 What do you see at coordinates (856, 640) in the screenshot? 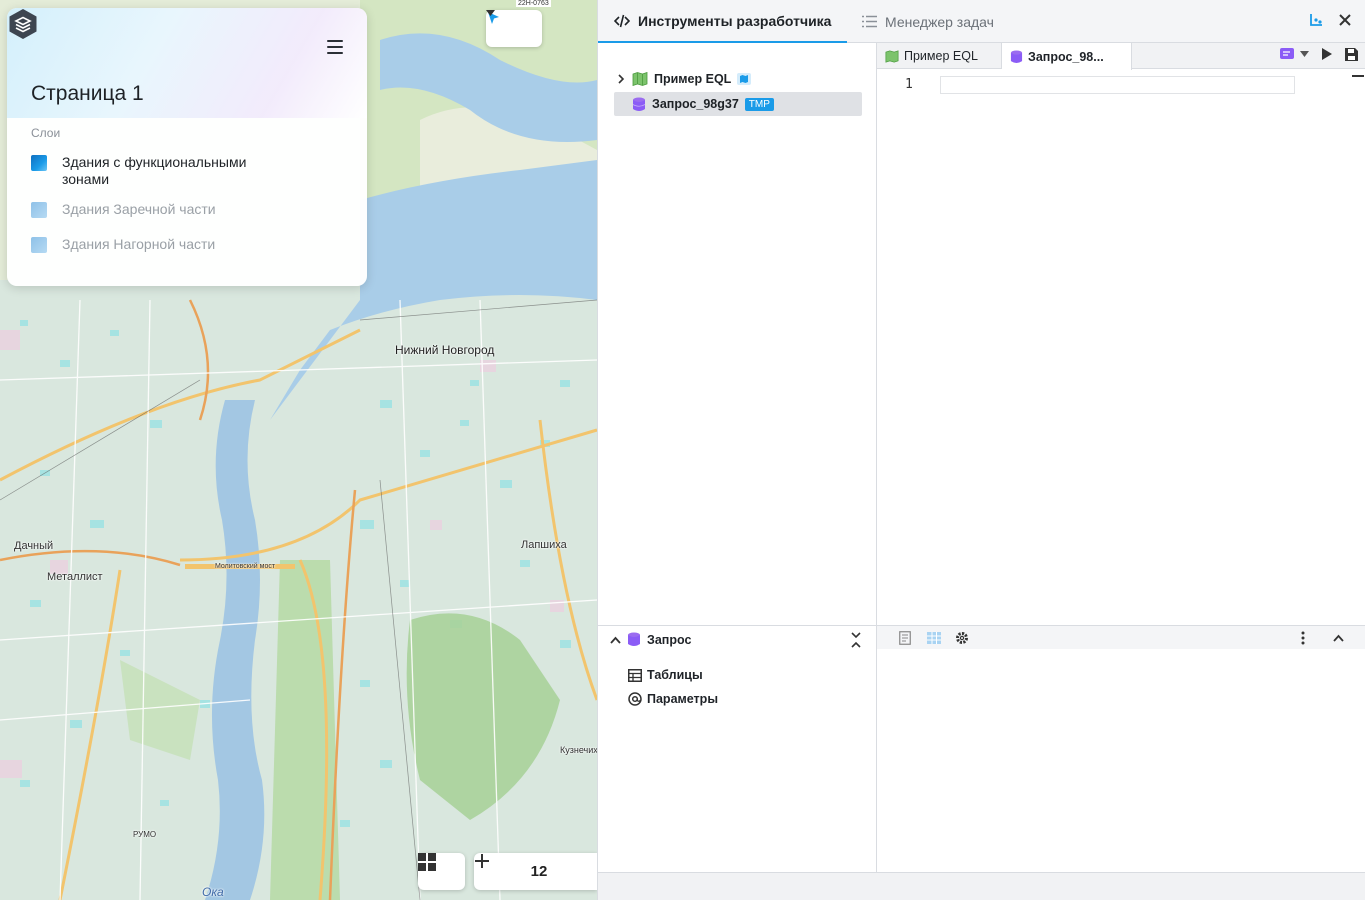
I see `collapse-all-icon` at bounding box center [856, 640].